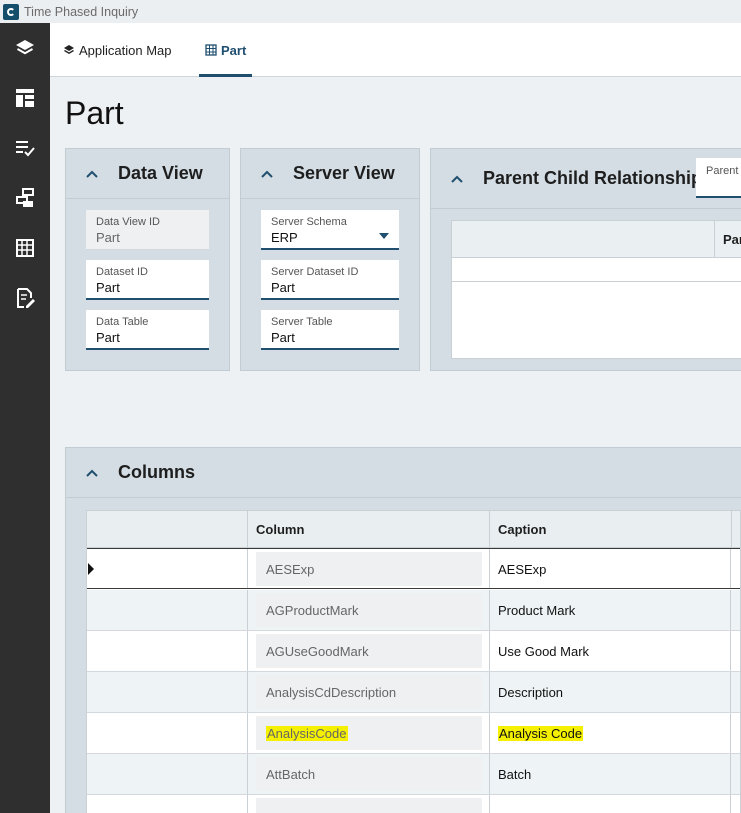  What do you see at coordinates (122, 322) in the screenshot?
I see `field-label: Data Table` at bounding box center [122, 322].